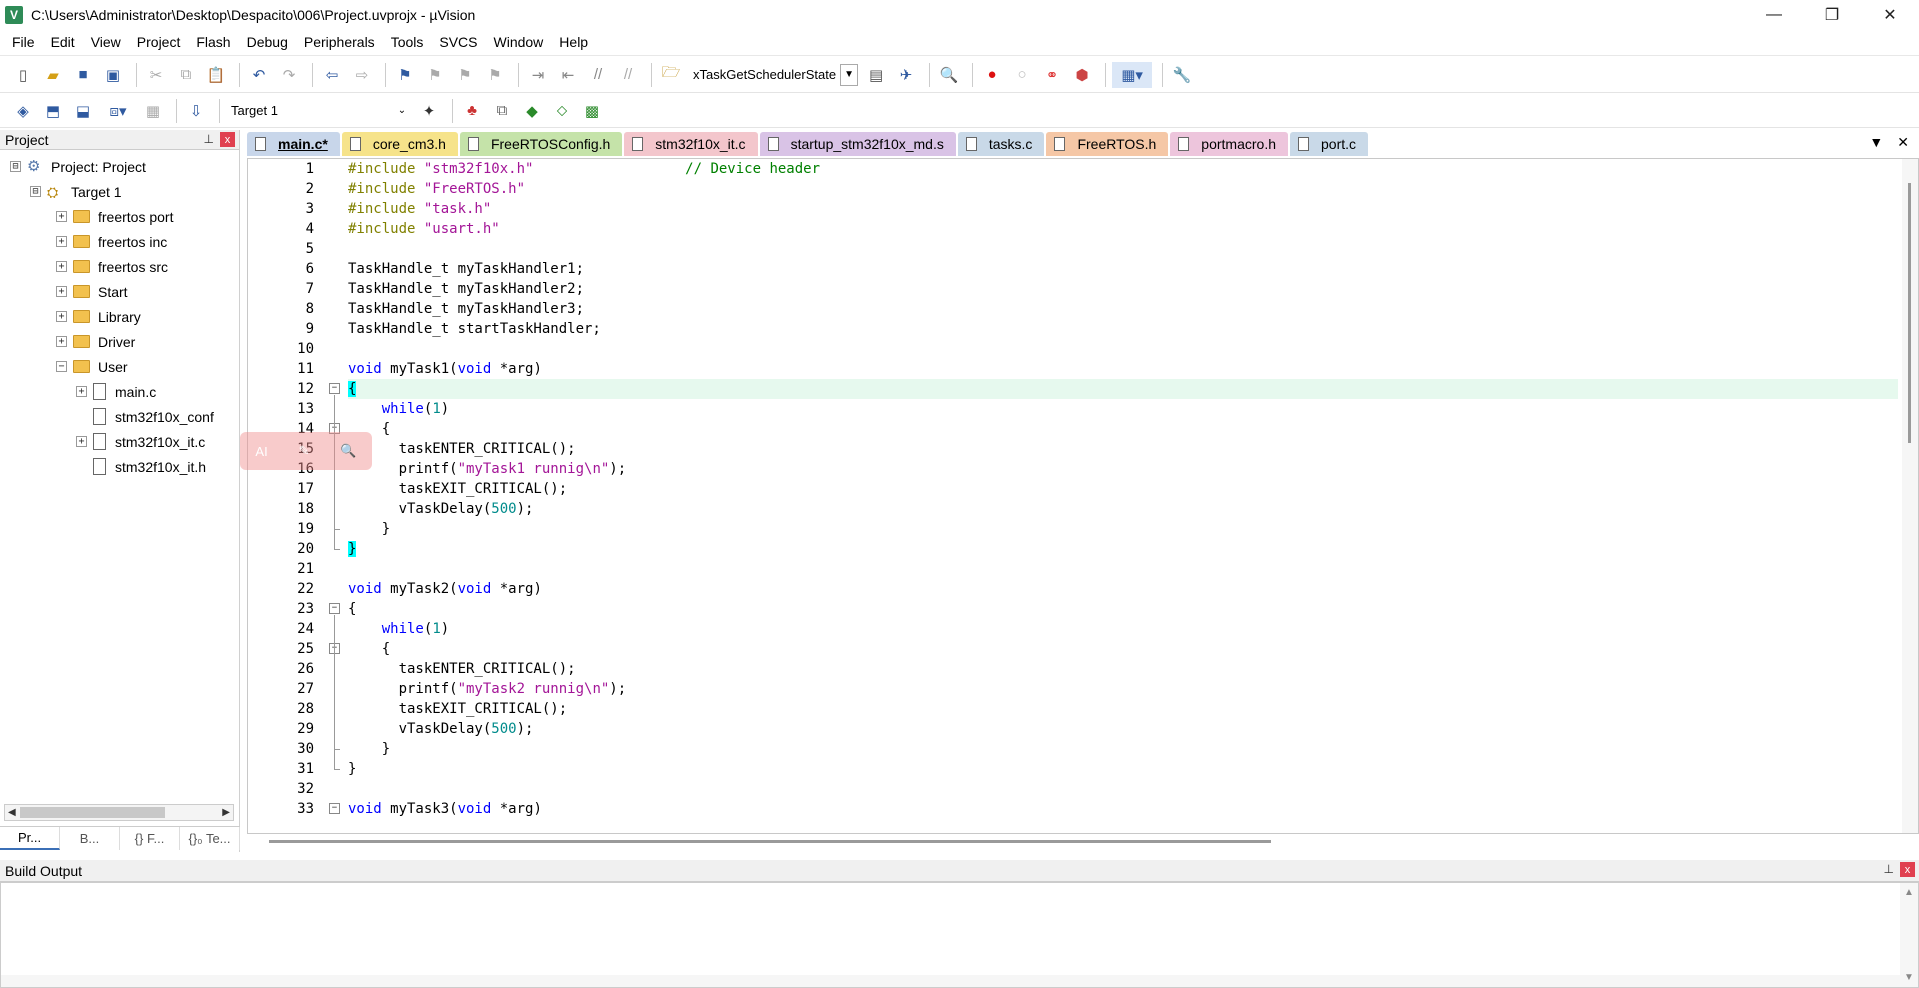 The height and width of the screenshot is (988, 1919). I want to click on expand-toggle-icon: ⊟, so click(15, 166).